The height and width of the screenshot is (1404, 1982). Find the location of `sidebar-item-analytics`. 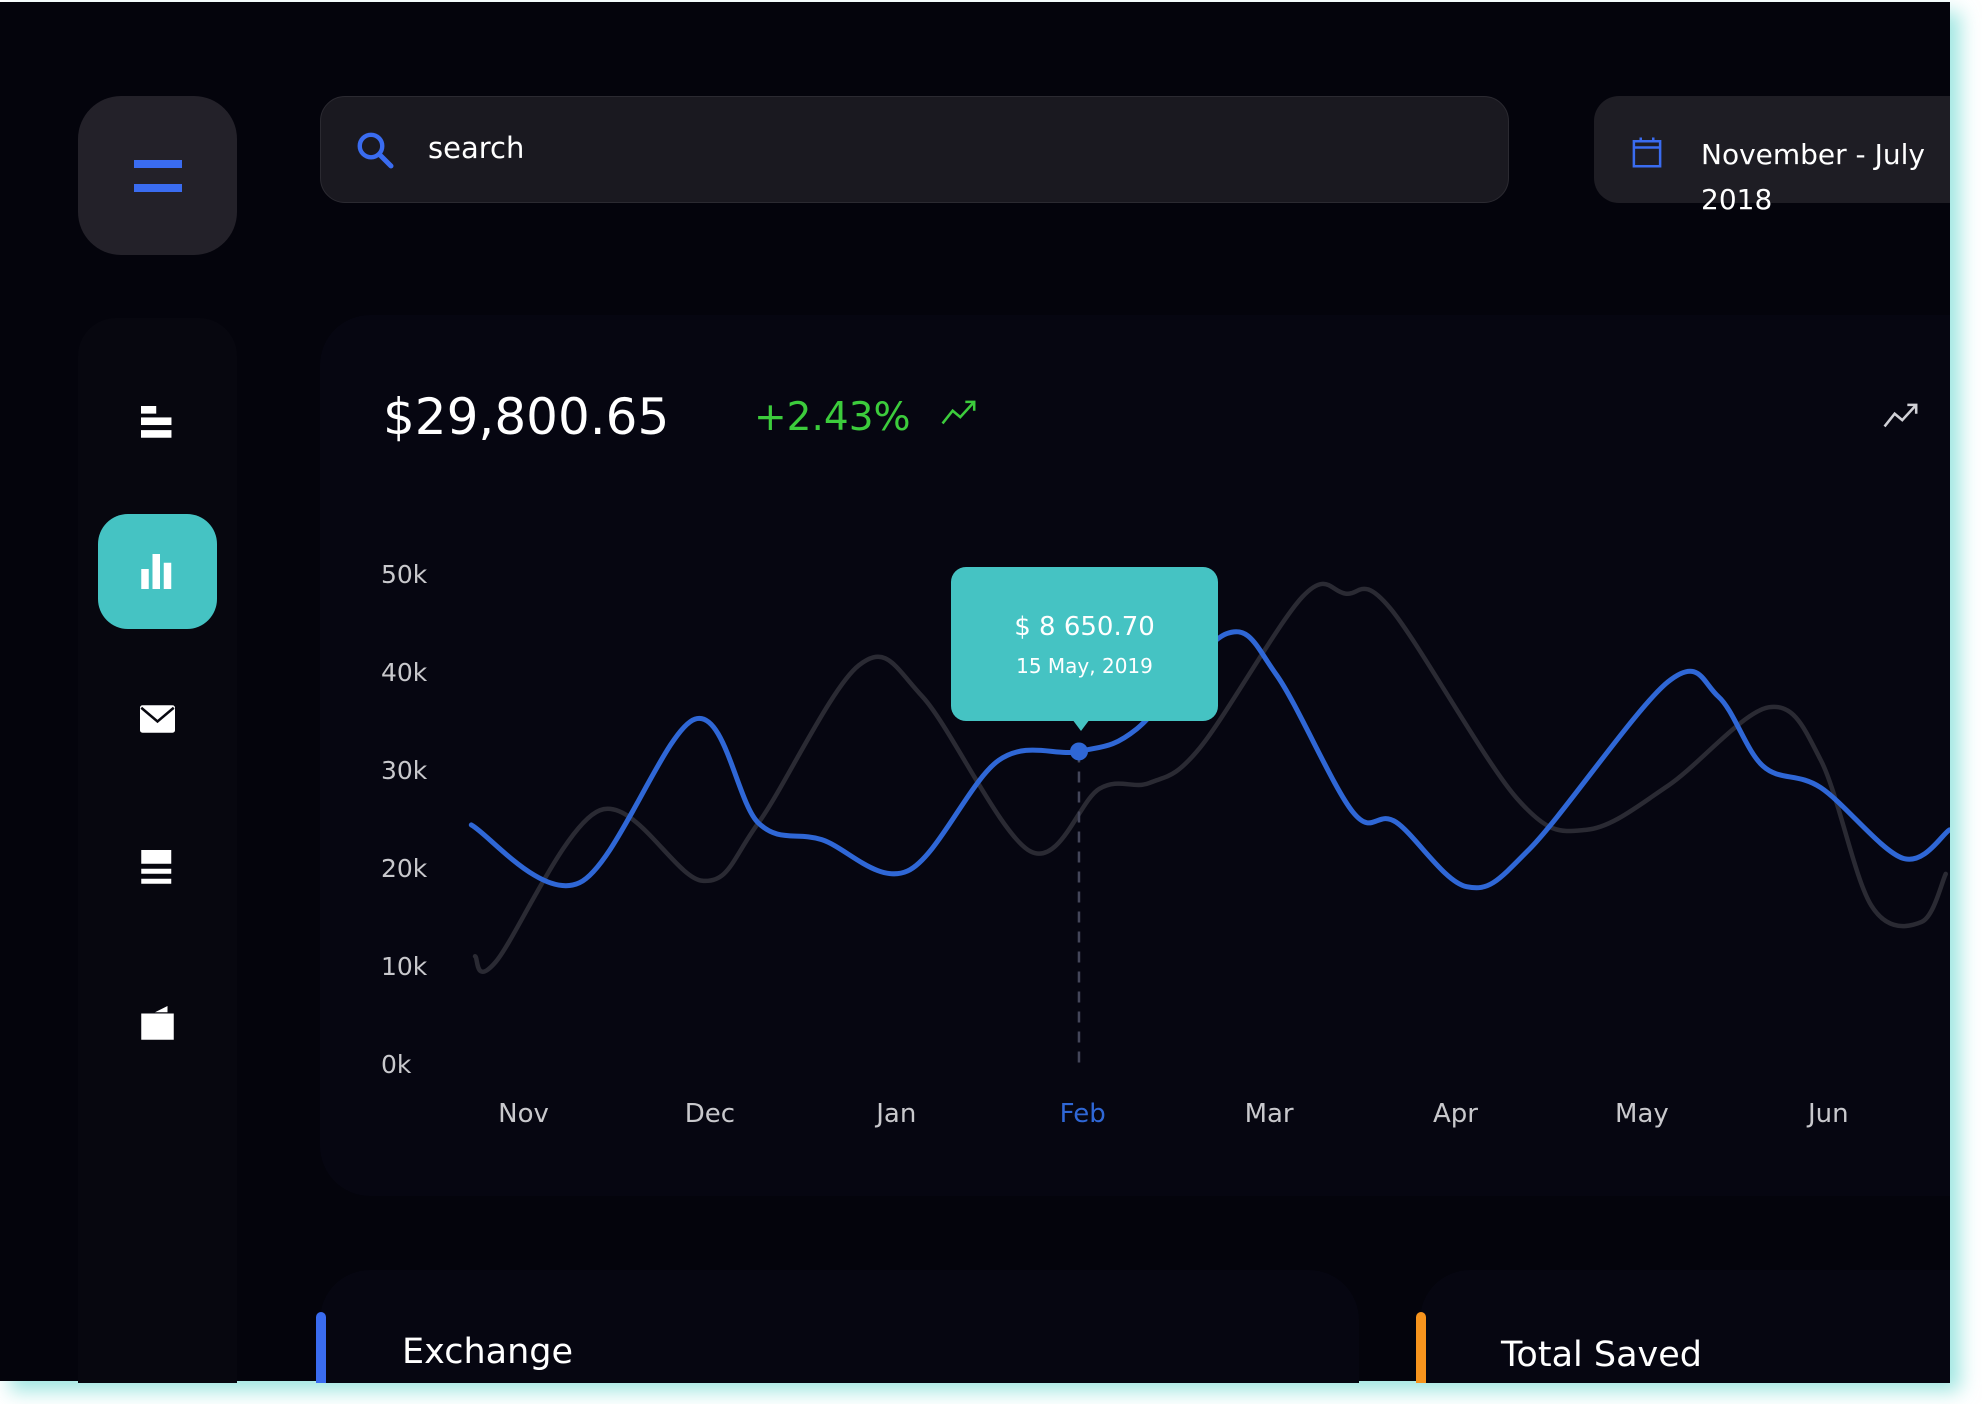

sidebar-item-analytics is located at coordinates (157, 571).